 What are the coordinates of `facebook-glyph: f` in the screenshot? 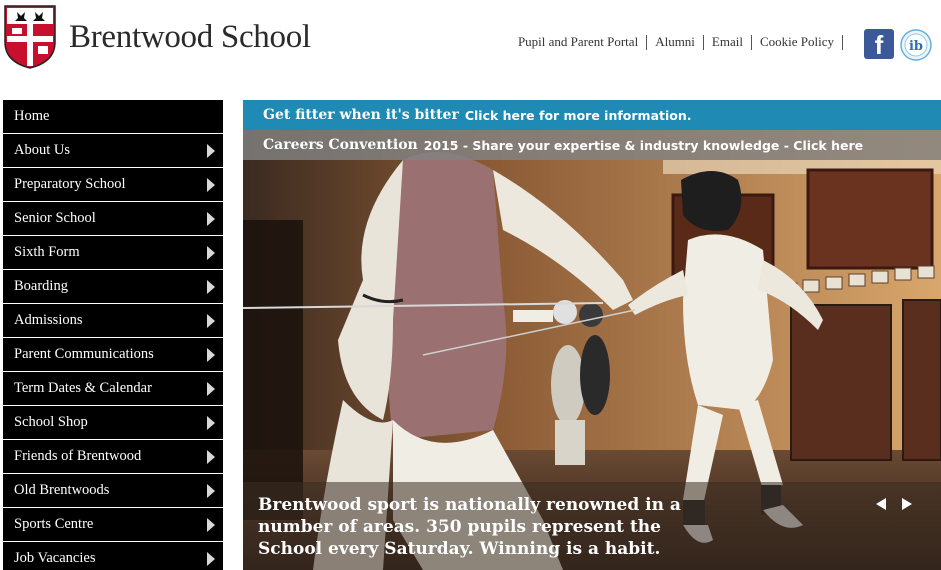 It's located at (879, 45).